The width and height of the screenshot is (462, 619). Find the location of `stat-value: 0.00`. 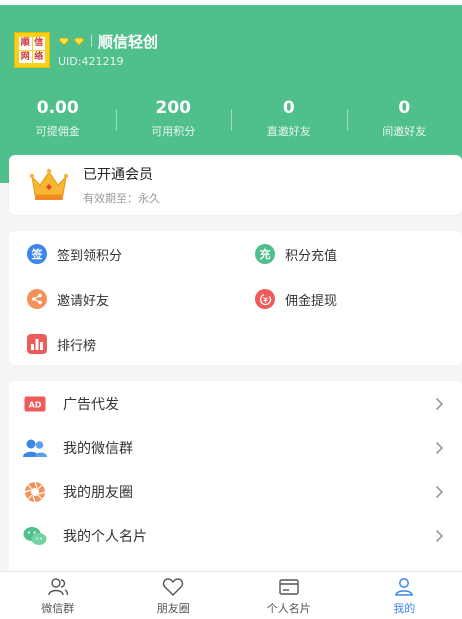

stat-value: 0.00 is located at coordinates (57, 108).